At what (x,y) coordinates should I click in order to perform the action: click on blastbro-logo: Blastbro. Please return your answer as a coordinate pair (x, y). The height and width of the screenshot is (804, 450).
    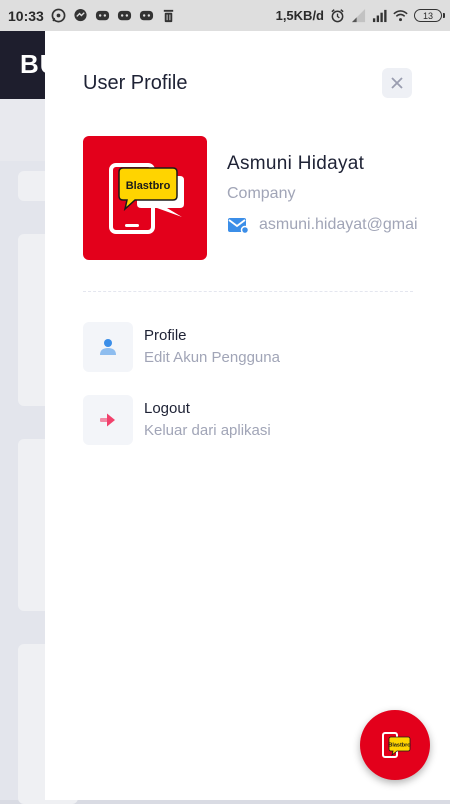
    Looking at the image, I should click on (146, 198).